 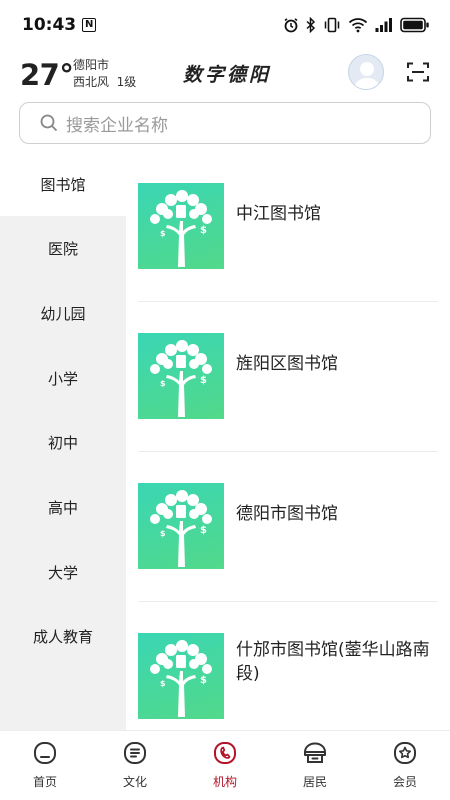 I want to click on tab-culture: 文化, so click(x=135, y=765).